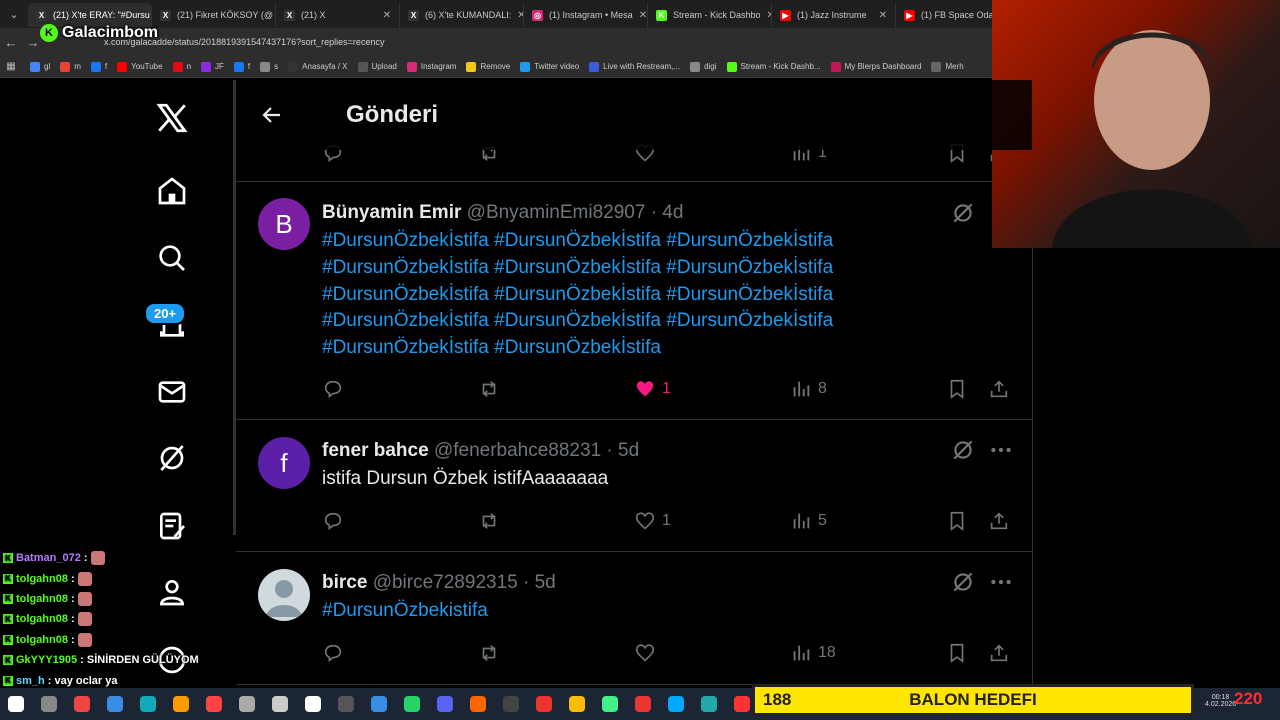  Describe the element at coordinates (549, 66) in the screenshot. I see `bookmark-item: Twitter video` at that location.